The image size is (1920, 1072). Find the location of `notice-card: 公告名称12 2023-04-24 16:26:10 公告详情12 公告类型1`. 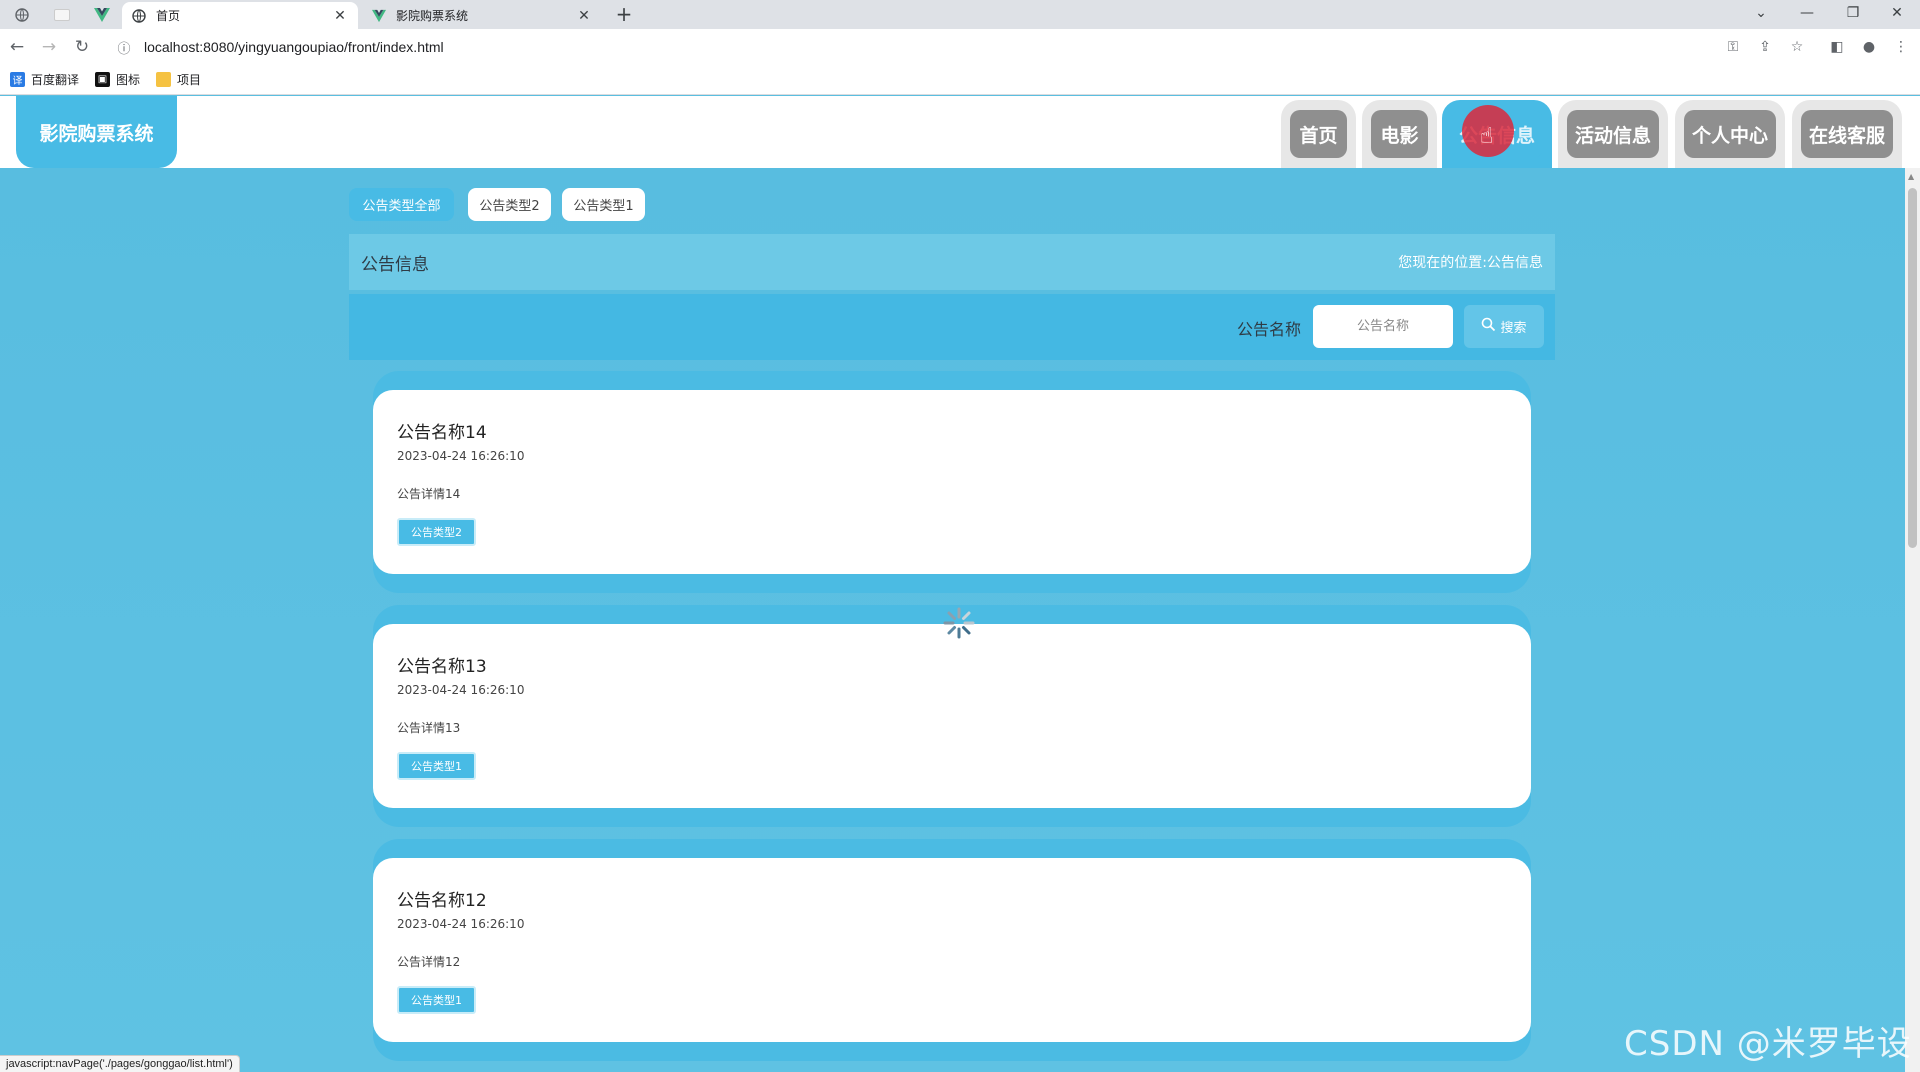

notice-card: 公告名称12 2023-04-24 16:26:10 公告详情12 公告类型1 is located at coordinates (952, 950).